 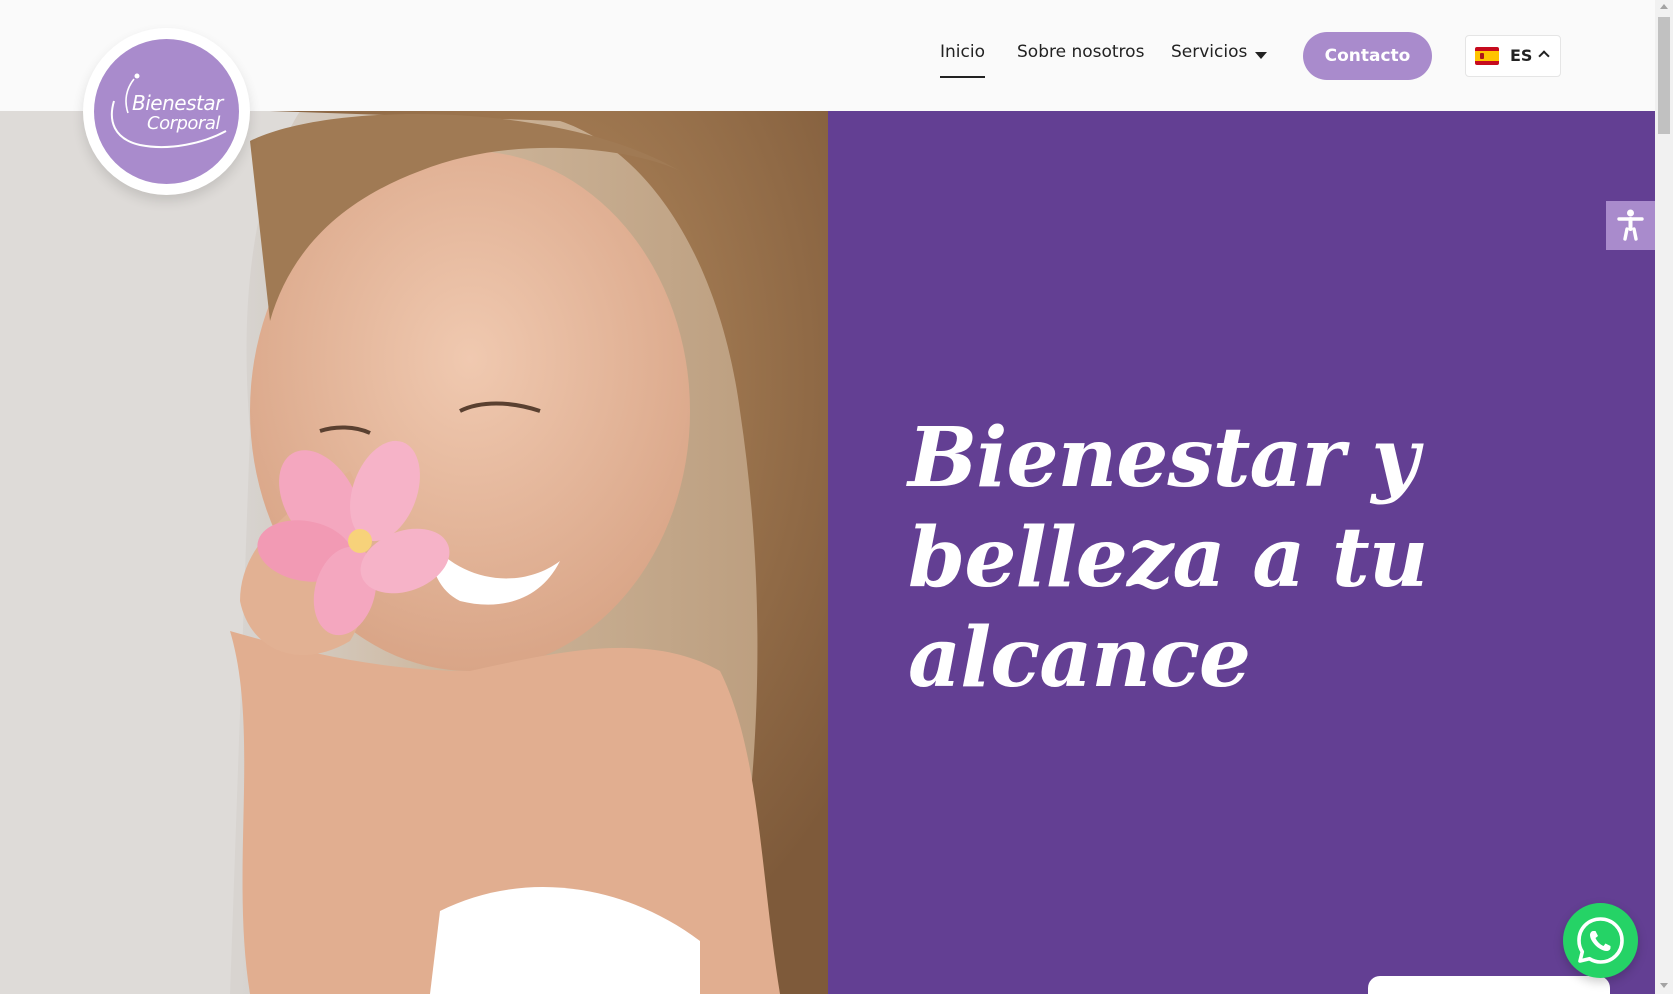 I want to click on hero-title: Bienestar y belleza a tu alcance, so click(x=1168, y=558).